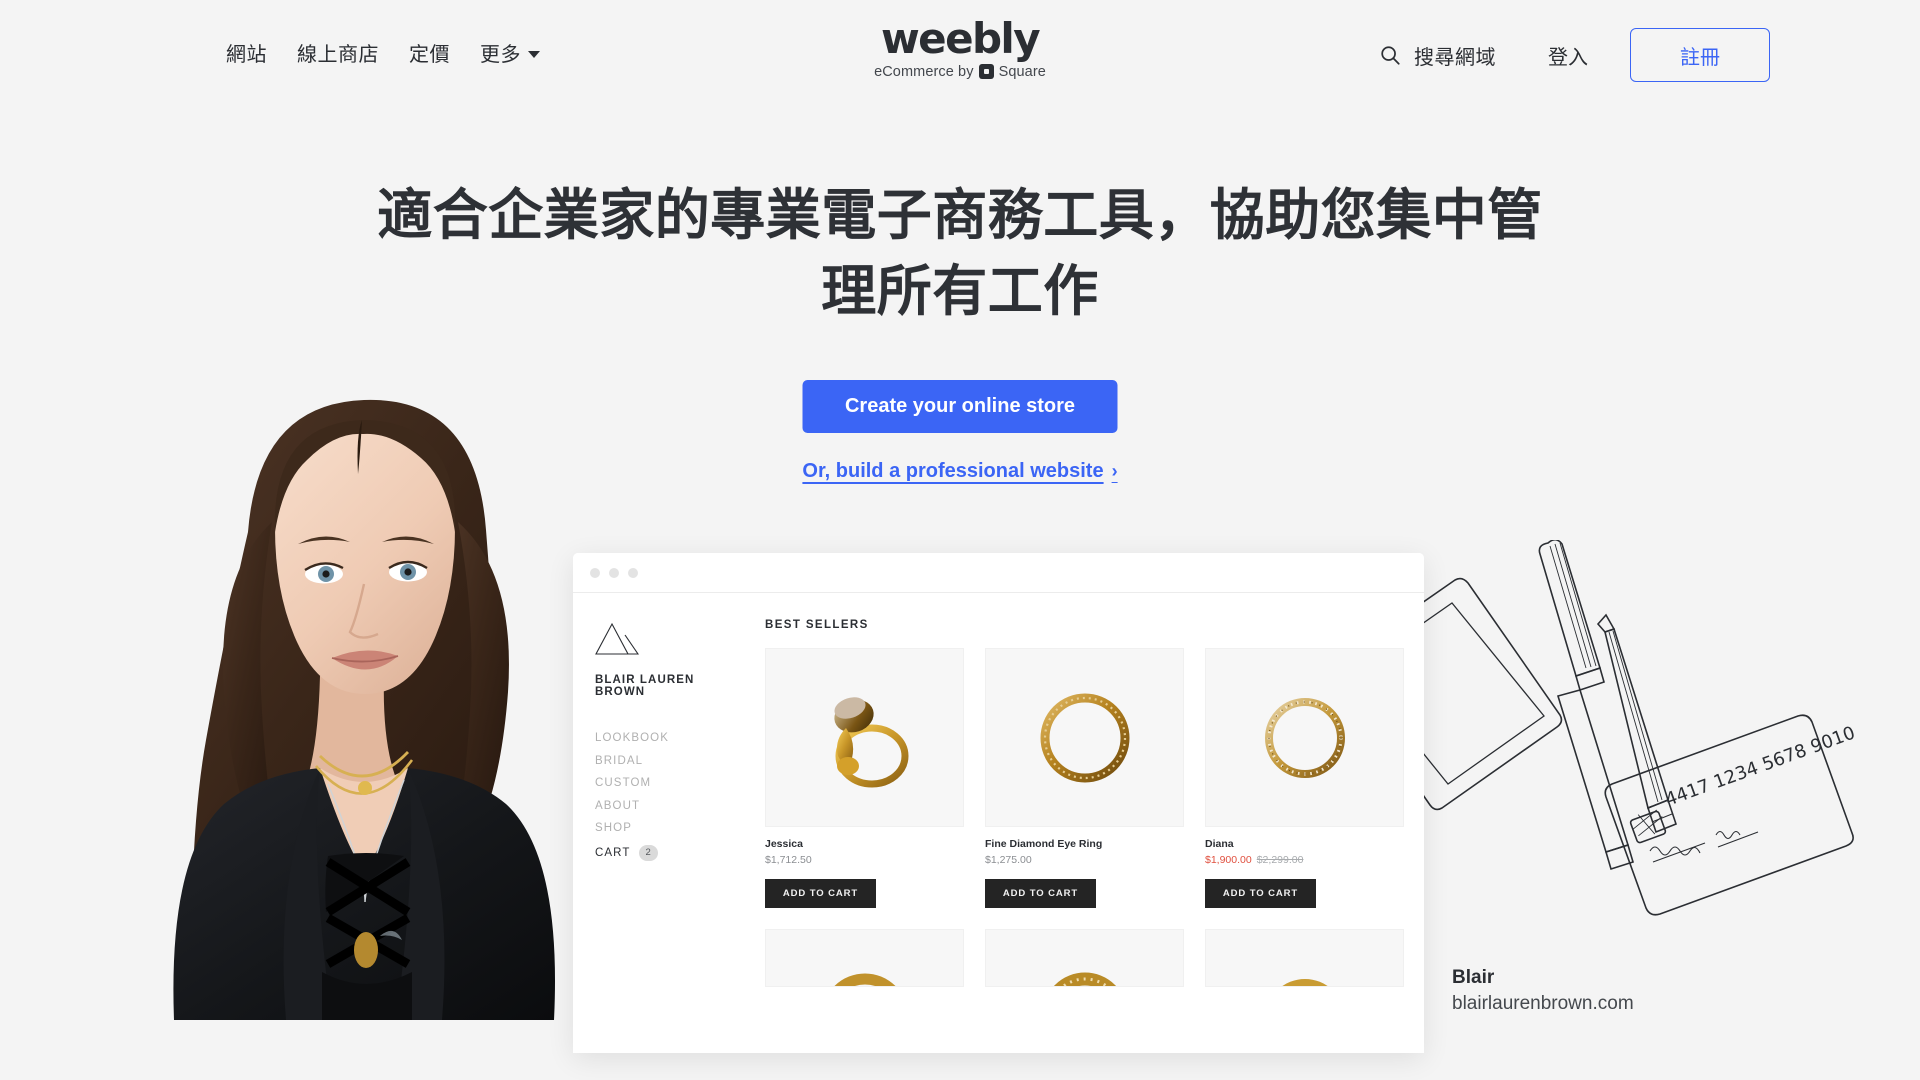 The image size is (1920, 1080). Describe the element at coordinates (613, 852) in the screenshot. I see `cart-label: CART` at that location.